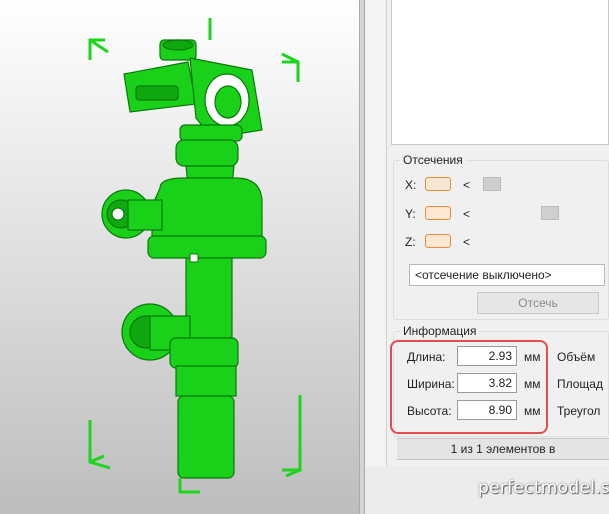  I want to click on viewport-scrollbar, so click(376, 257).